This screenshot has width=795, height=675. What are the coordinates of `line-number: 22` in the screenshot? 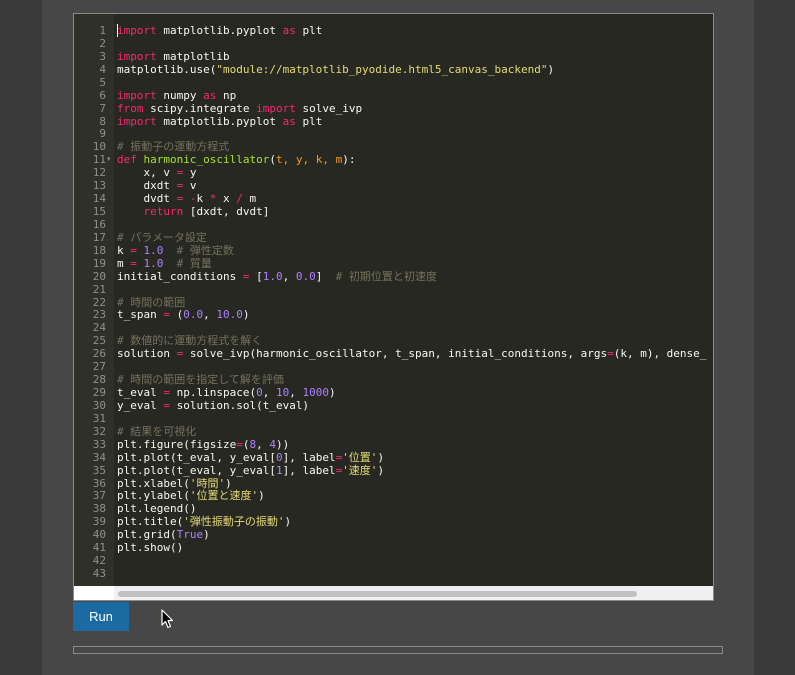 It's located at (99, 302).